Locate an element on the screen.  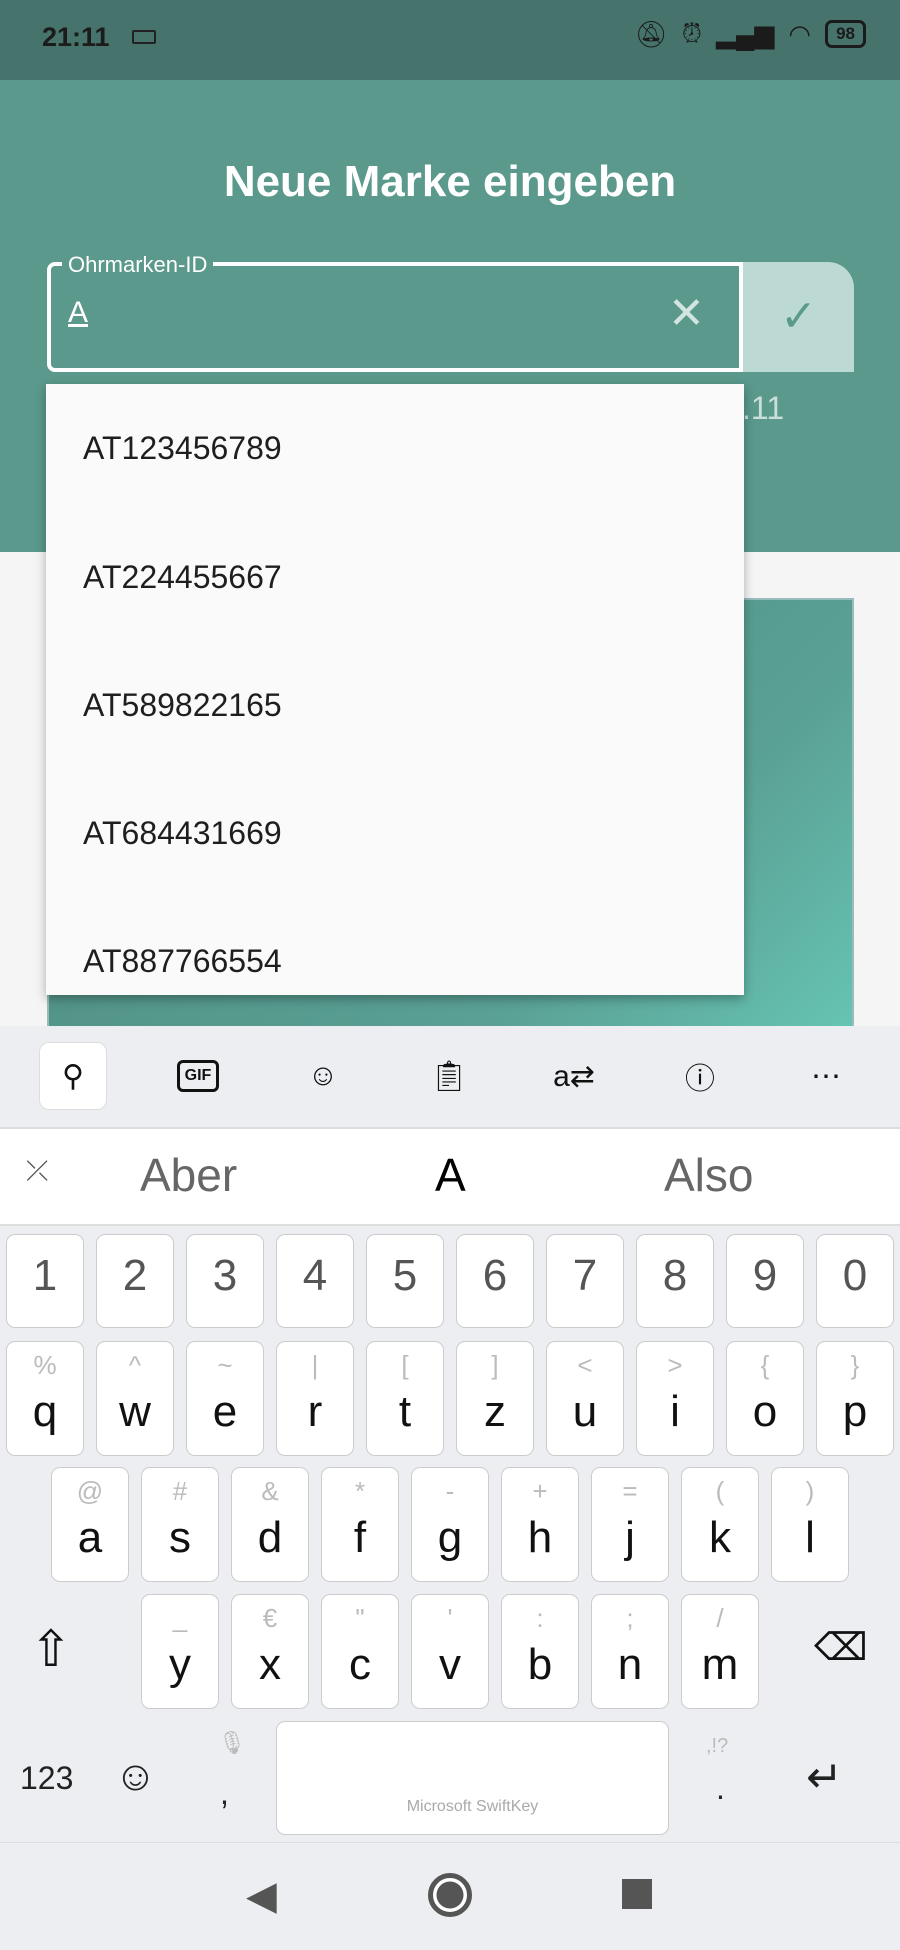
letter-key: + h is located at coordinates (540, 1524).